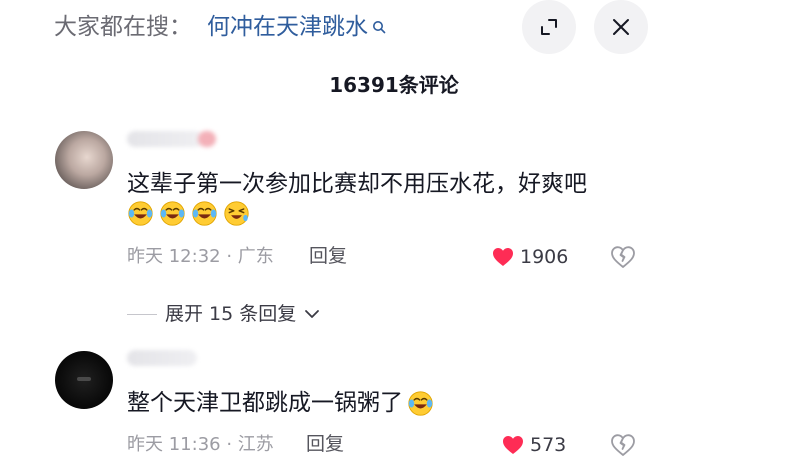 Image resolution: width=788 pixels, height=471 pixels. What do you see at coordinates (544, 257) in the screenshot?
I see `like-count: 1906` at bounding box center [544, 257].